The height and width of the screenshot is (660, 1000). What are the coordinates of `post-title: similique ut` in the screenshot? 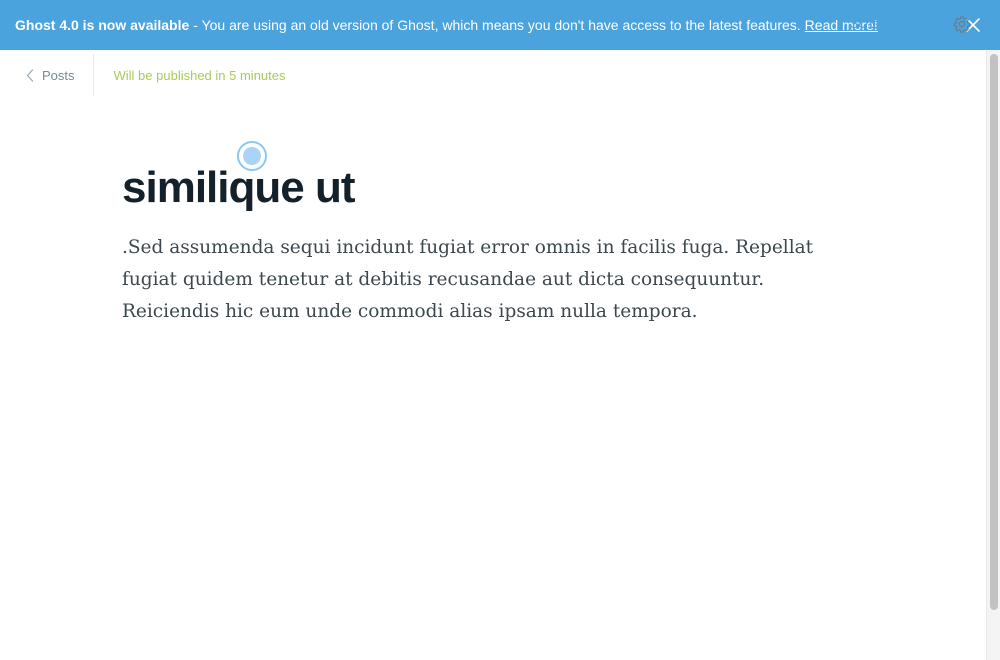 It's located at (238, 188).